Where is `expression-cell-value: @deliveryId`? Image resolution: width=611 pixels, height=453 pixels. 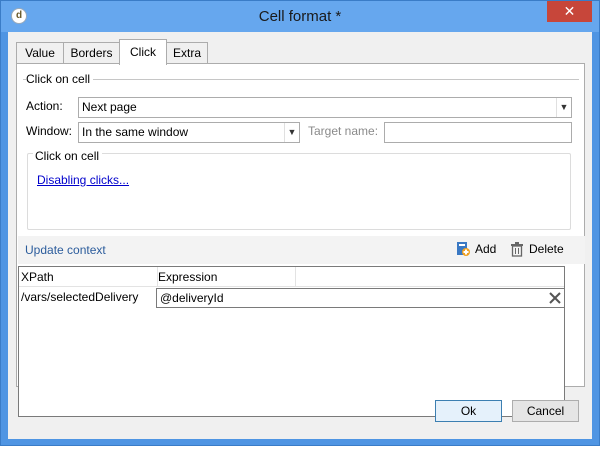 expression-cell-value: @deliveryId is located at coordinates (192, 298).